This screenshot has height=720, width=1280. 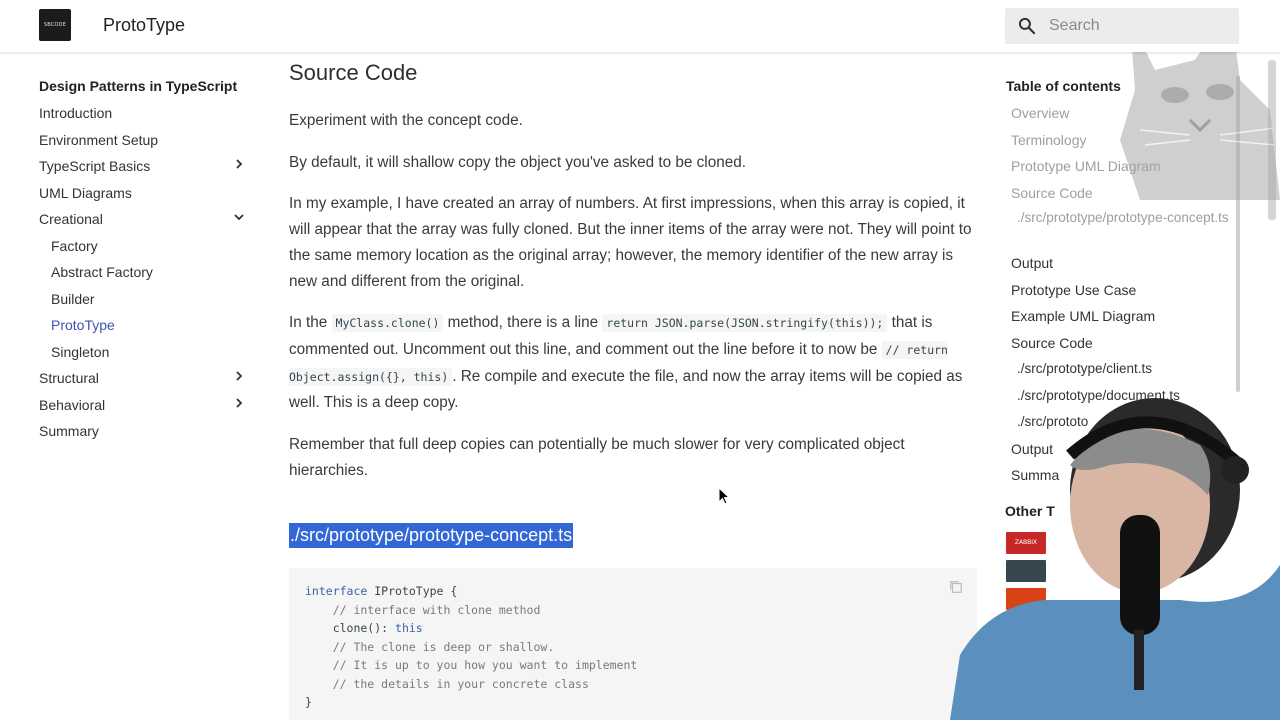 I want to click on sidebar-item-label: Creational, so click(x=71, y=219).